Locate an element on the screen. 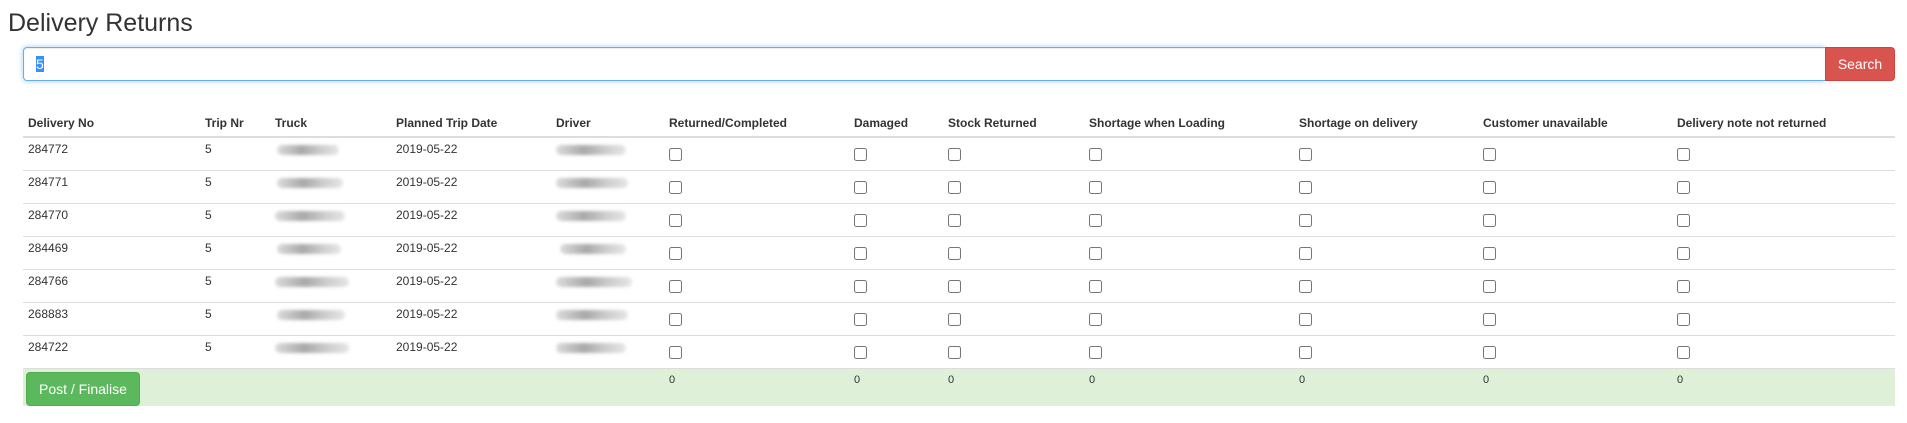 Image resolution: width=1907 pixels, height=423 pixels. total-stock-returned: 0 is located at coordinates (1013, 386).